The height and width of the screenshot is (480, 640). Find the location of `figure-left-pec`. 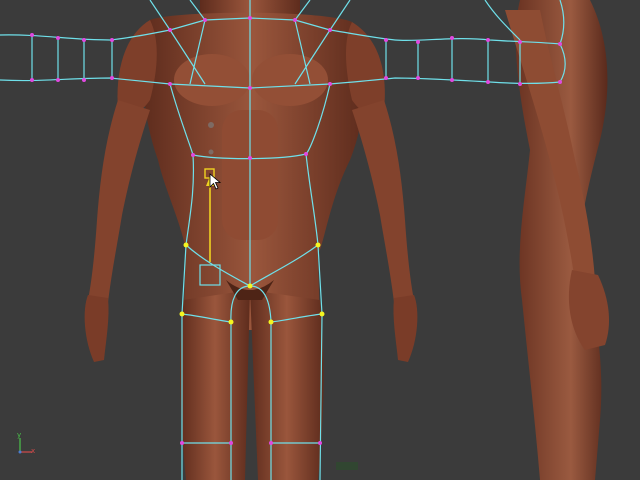

figure-left-pec is located at coordinates (212, 80).